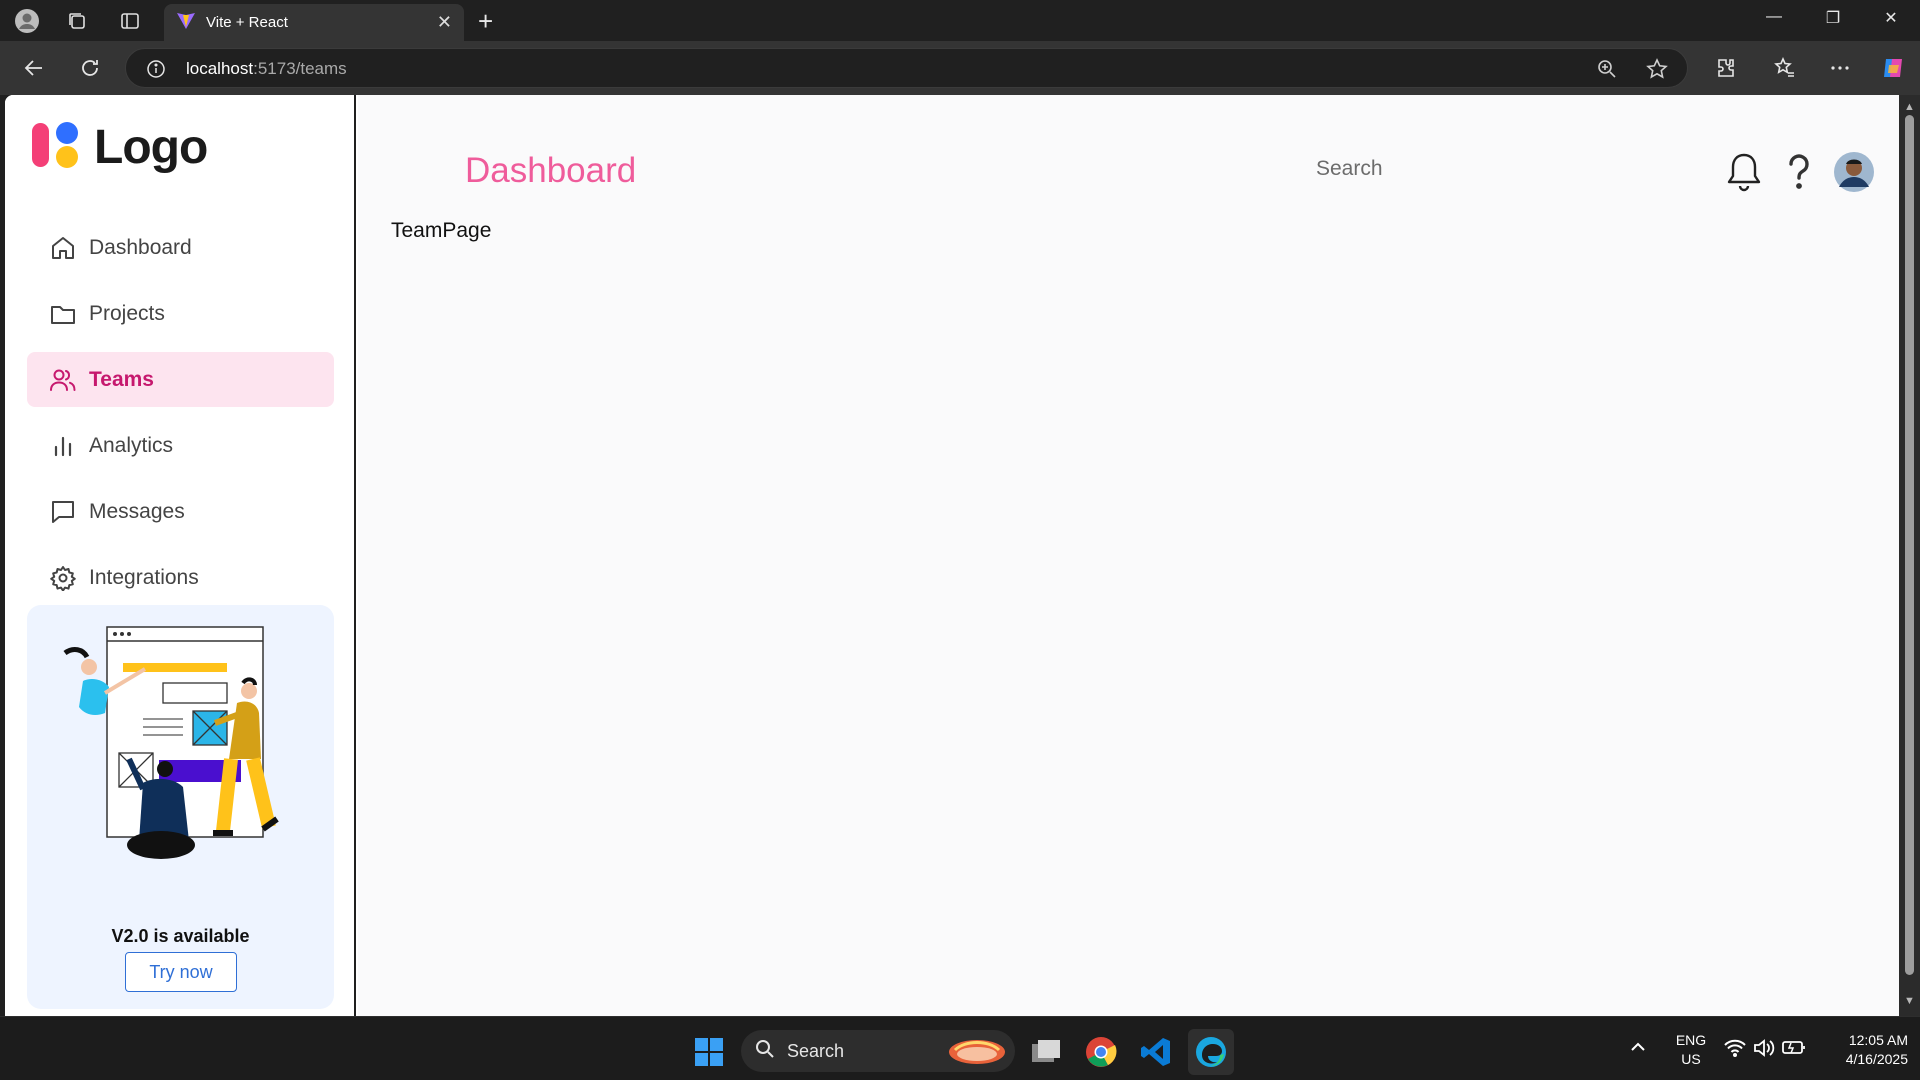  What do you see at coordinates (906, 68) in the screenshot?
I see `address-bar: localhost:5173/teams` at bounding box center [906, 68].